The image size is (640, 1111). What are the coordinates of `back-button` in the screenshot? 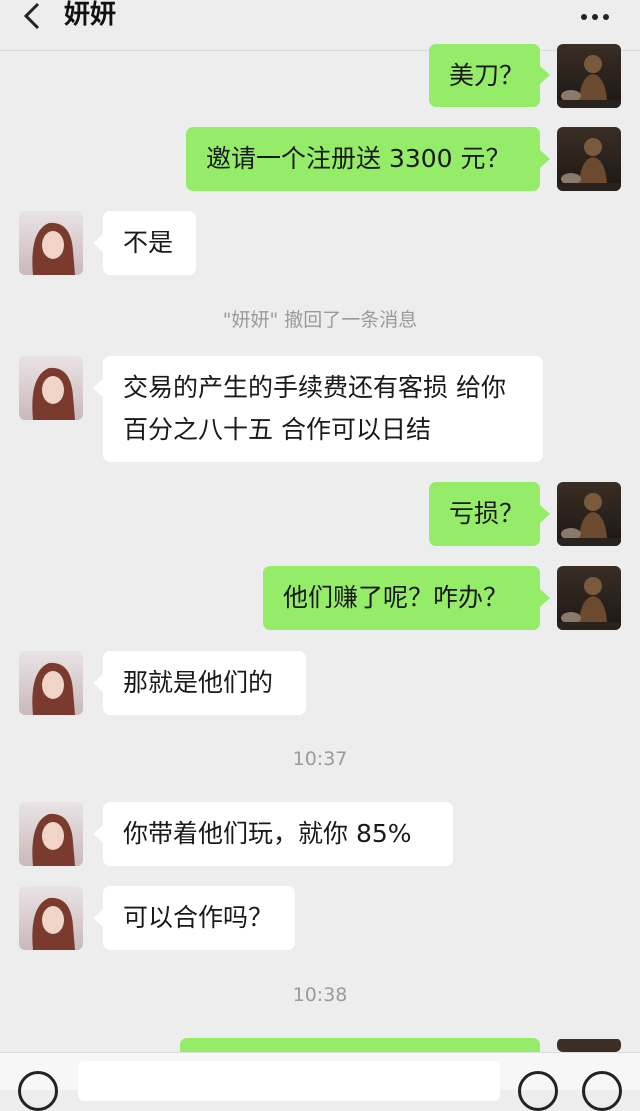 It's located at (33, 17).